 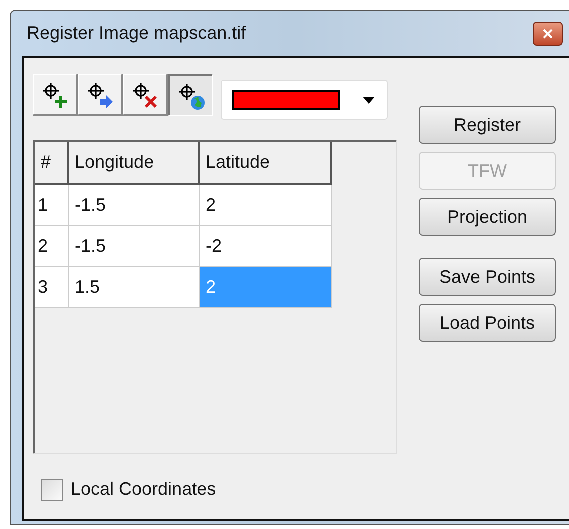 I want to click on table-cell: -2, so click(x=266, y=246).